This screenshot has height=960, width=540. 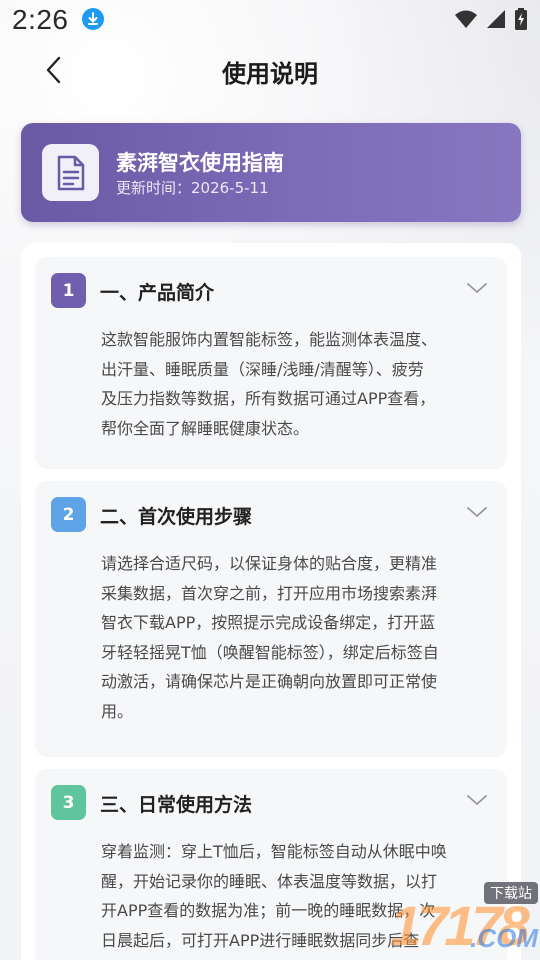 What do you see at coordinates (176, 805) in the screenshot?
I see `section-title: 三、日常使用方法` at bounding box center [176, 805].